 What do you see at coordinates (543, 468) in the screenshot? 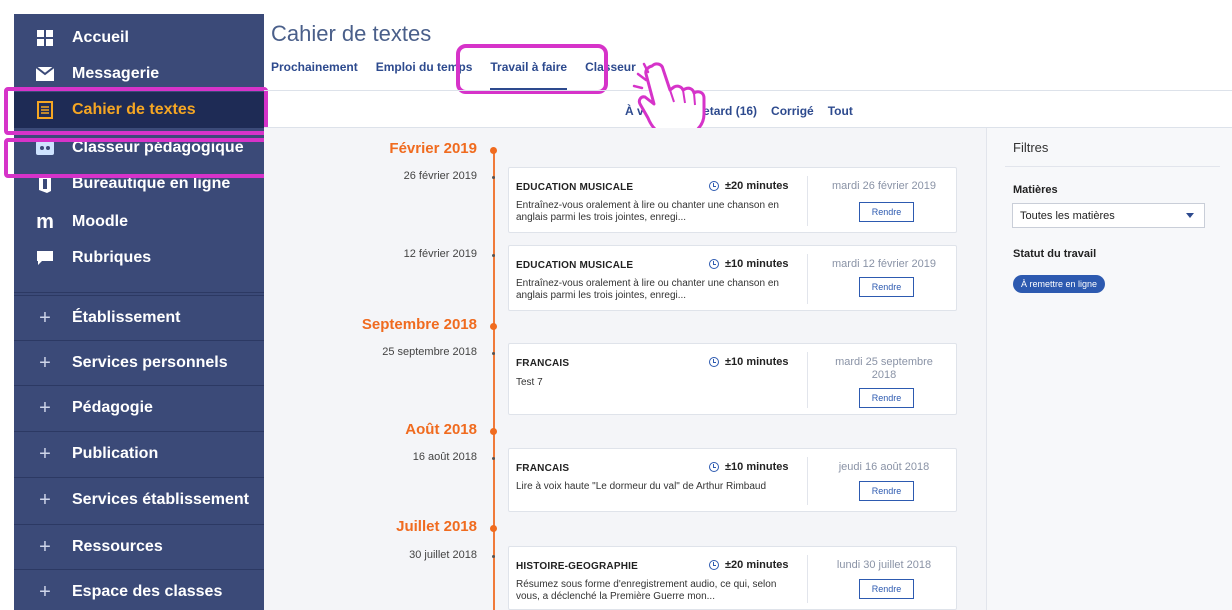
I see `card-subject: FRANCAIS` at bounding box center [543, 468].